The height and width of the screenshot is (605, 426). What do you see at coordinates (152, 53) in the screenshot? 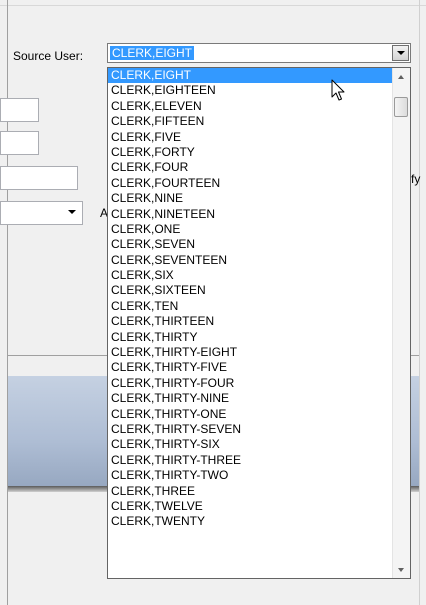
I see `source-user-selected-value: CLERK,EIGHT` at bounding box center [152, 53].